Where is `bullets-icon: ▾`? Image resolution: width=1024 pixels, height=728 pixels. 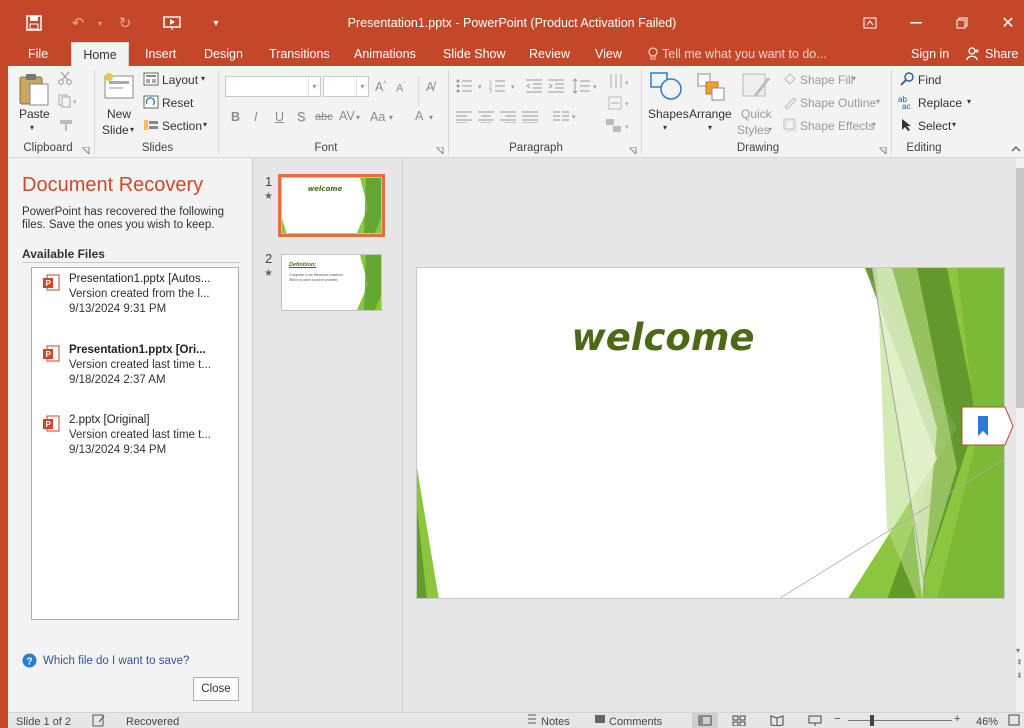
bullets-icon: ▾ is located at coordinates (471, 86).